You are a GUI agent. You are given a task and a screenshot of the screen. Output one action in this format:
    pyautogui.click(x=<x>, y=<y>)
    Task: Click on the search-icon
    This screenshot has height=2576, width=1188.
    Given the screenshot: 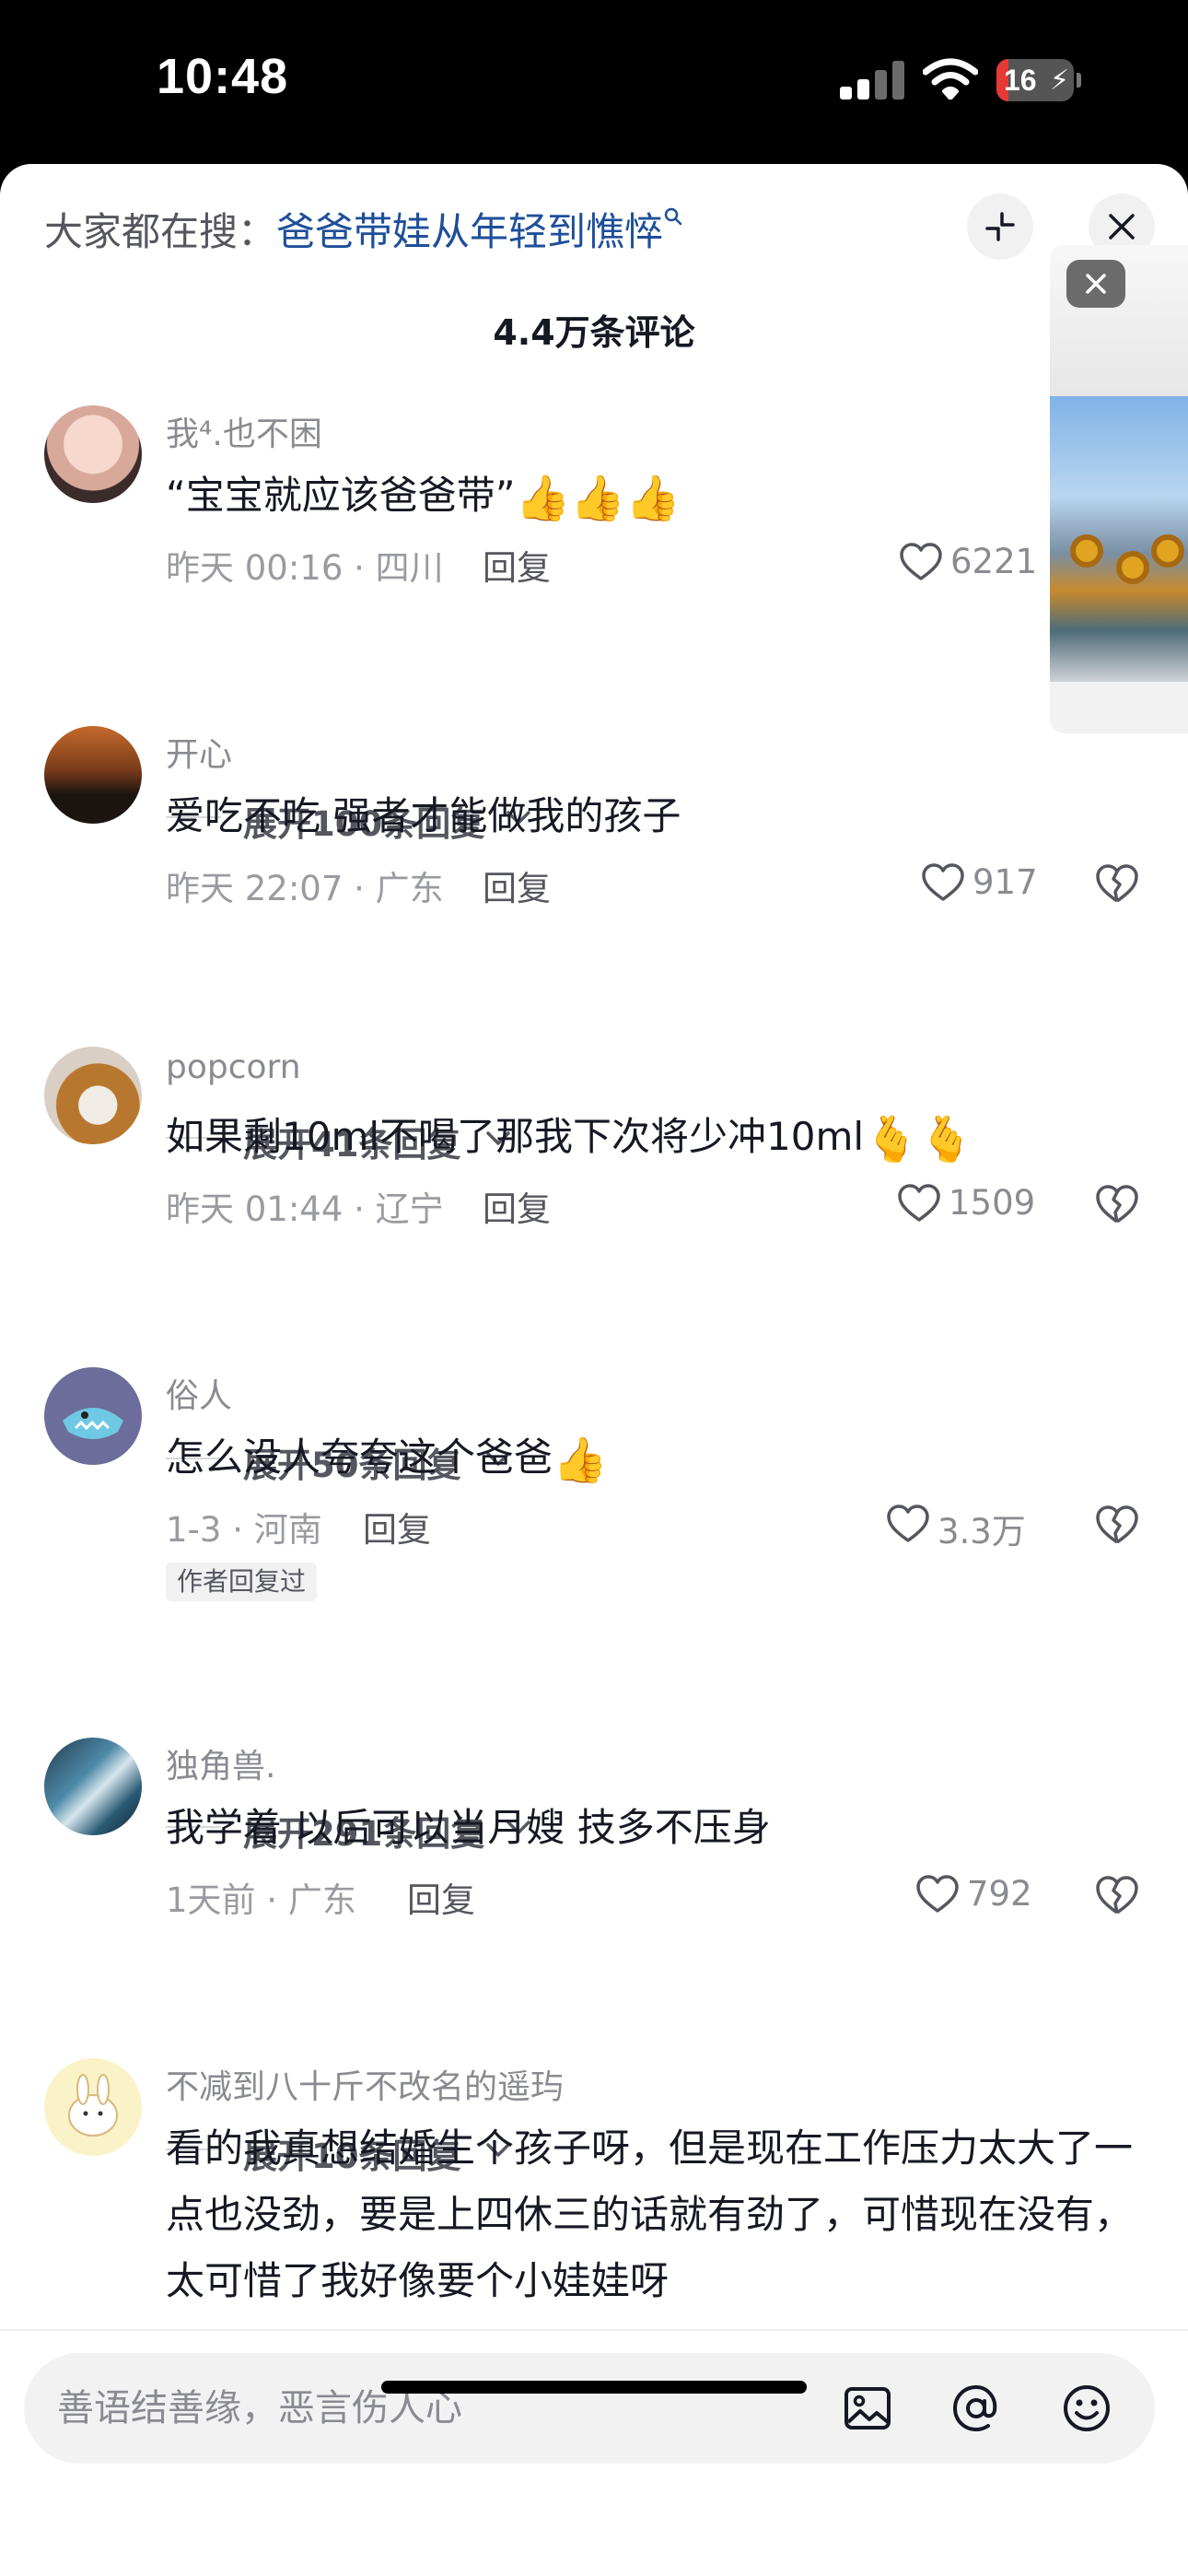 What is the action you would take?
    pyautogui.click(x=673, y=216)
    